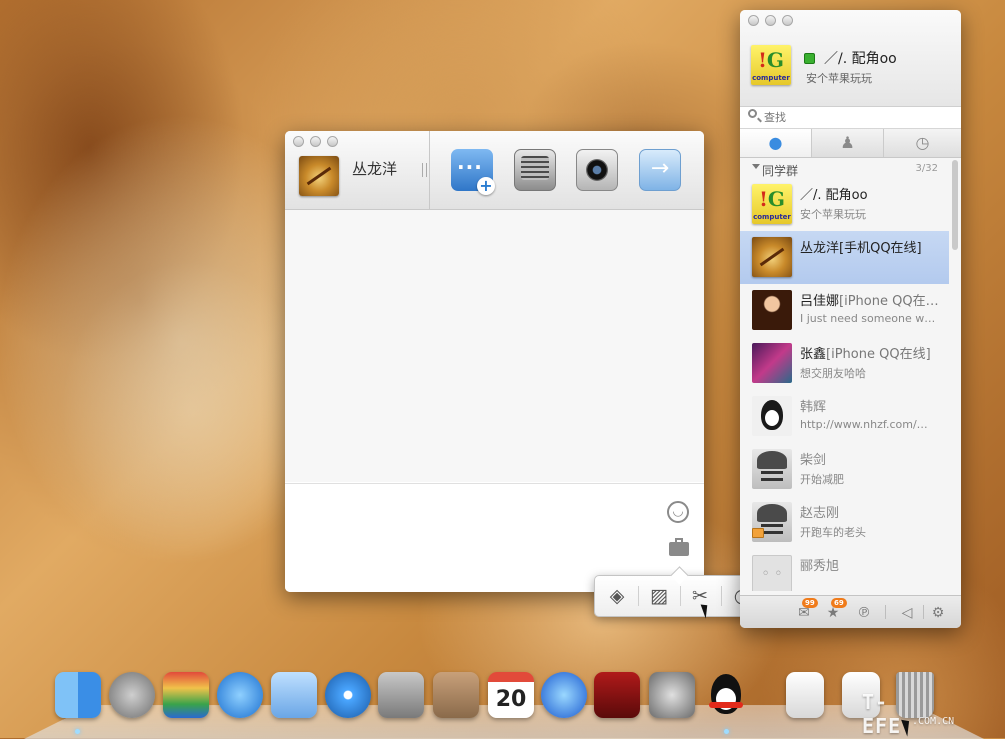  What do you see at coordinates (401, 695) in the screenshot?
I see `facetime-icon` at bounding box center [401, 695].